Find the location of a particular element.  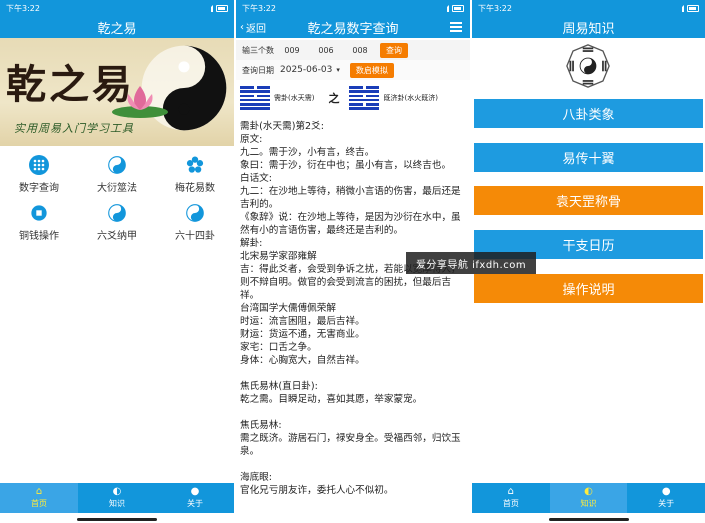

grid-dots-icon is located at coordinates (39, 165).